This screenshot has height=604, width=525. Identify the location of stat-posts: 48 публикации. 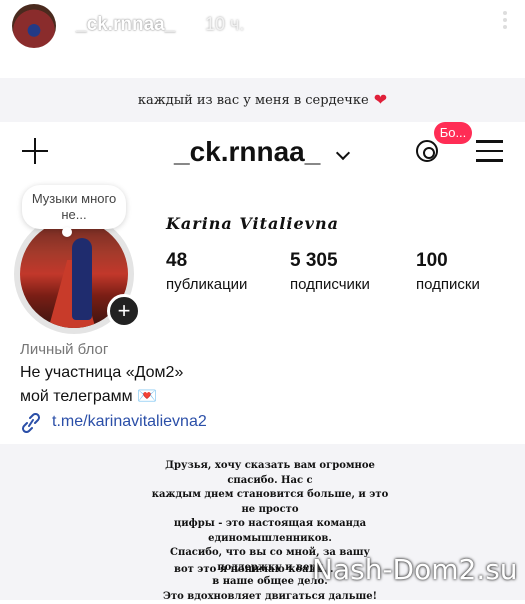
(206, 271).